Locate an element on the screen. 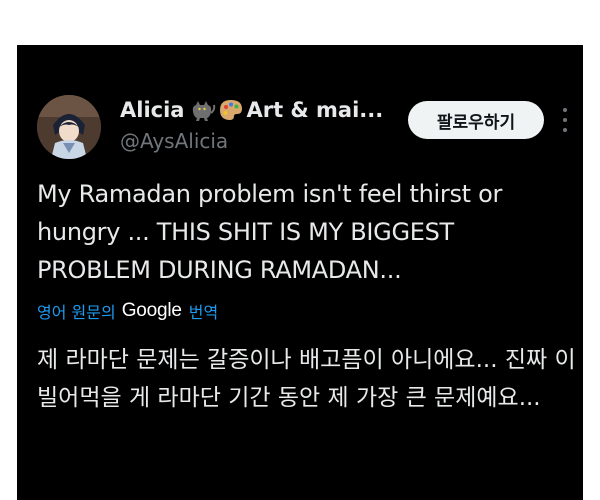 The image size is (600, 500). avatar-image is located at coordinates (69, 127).